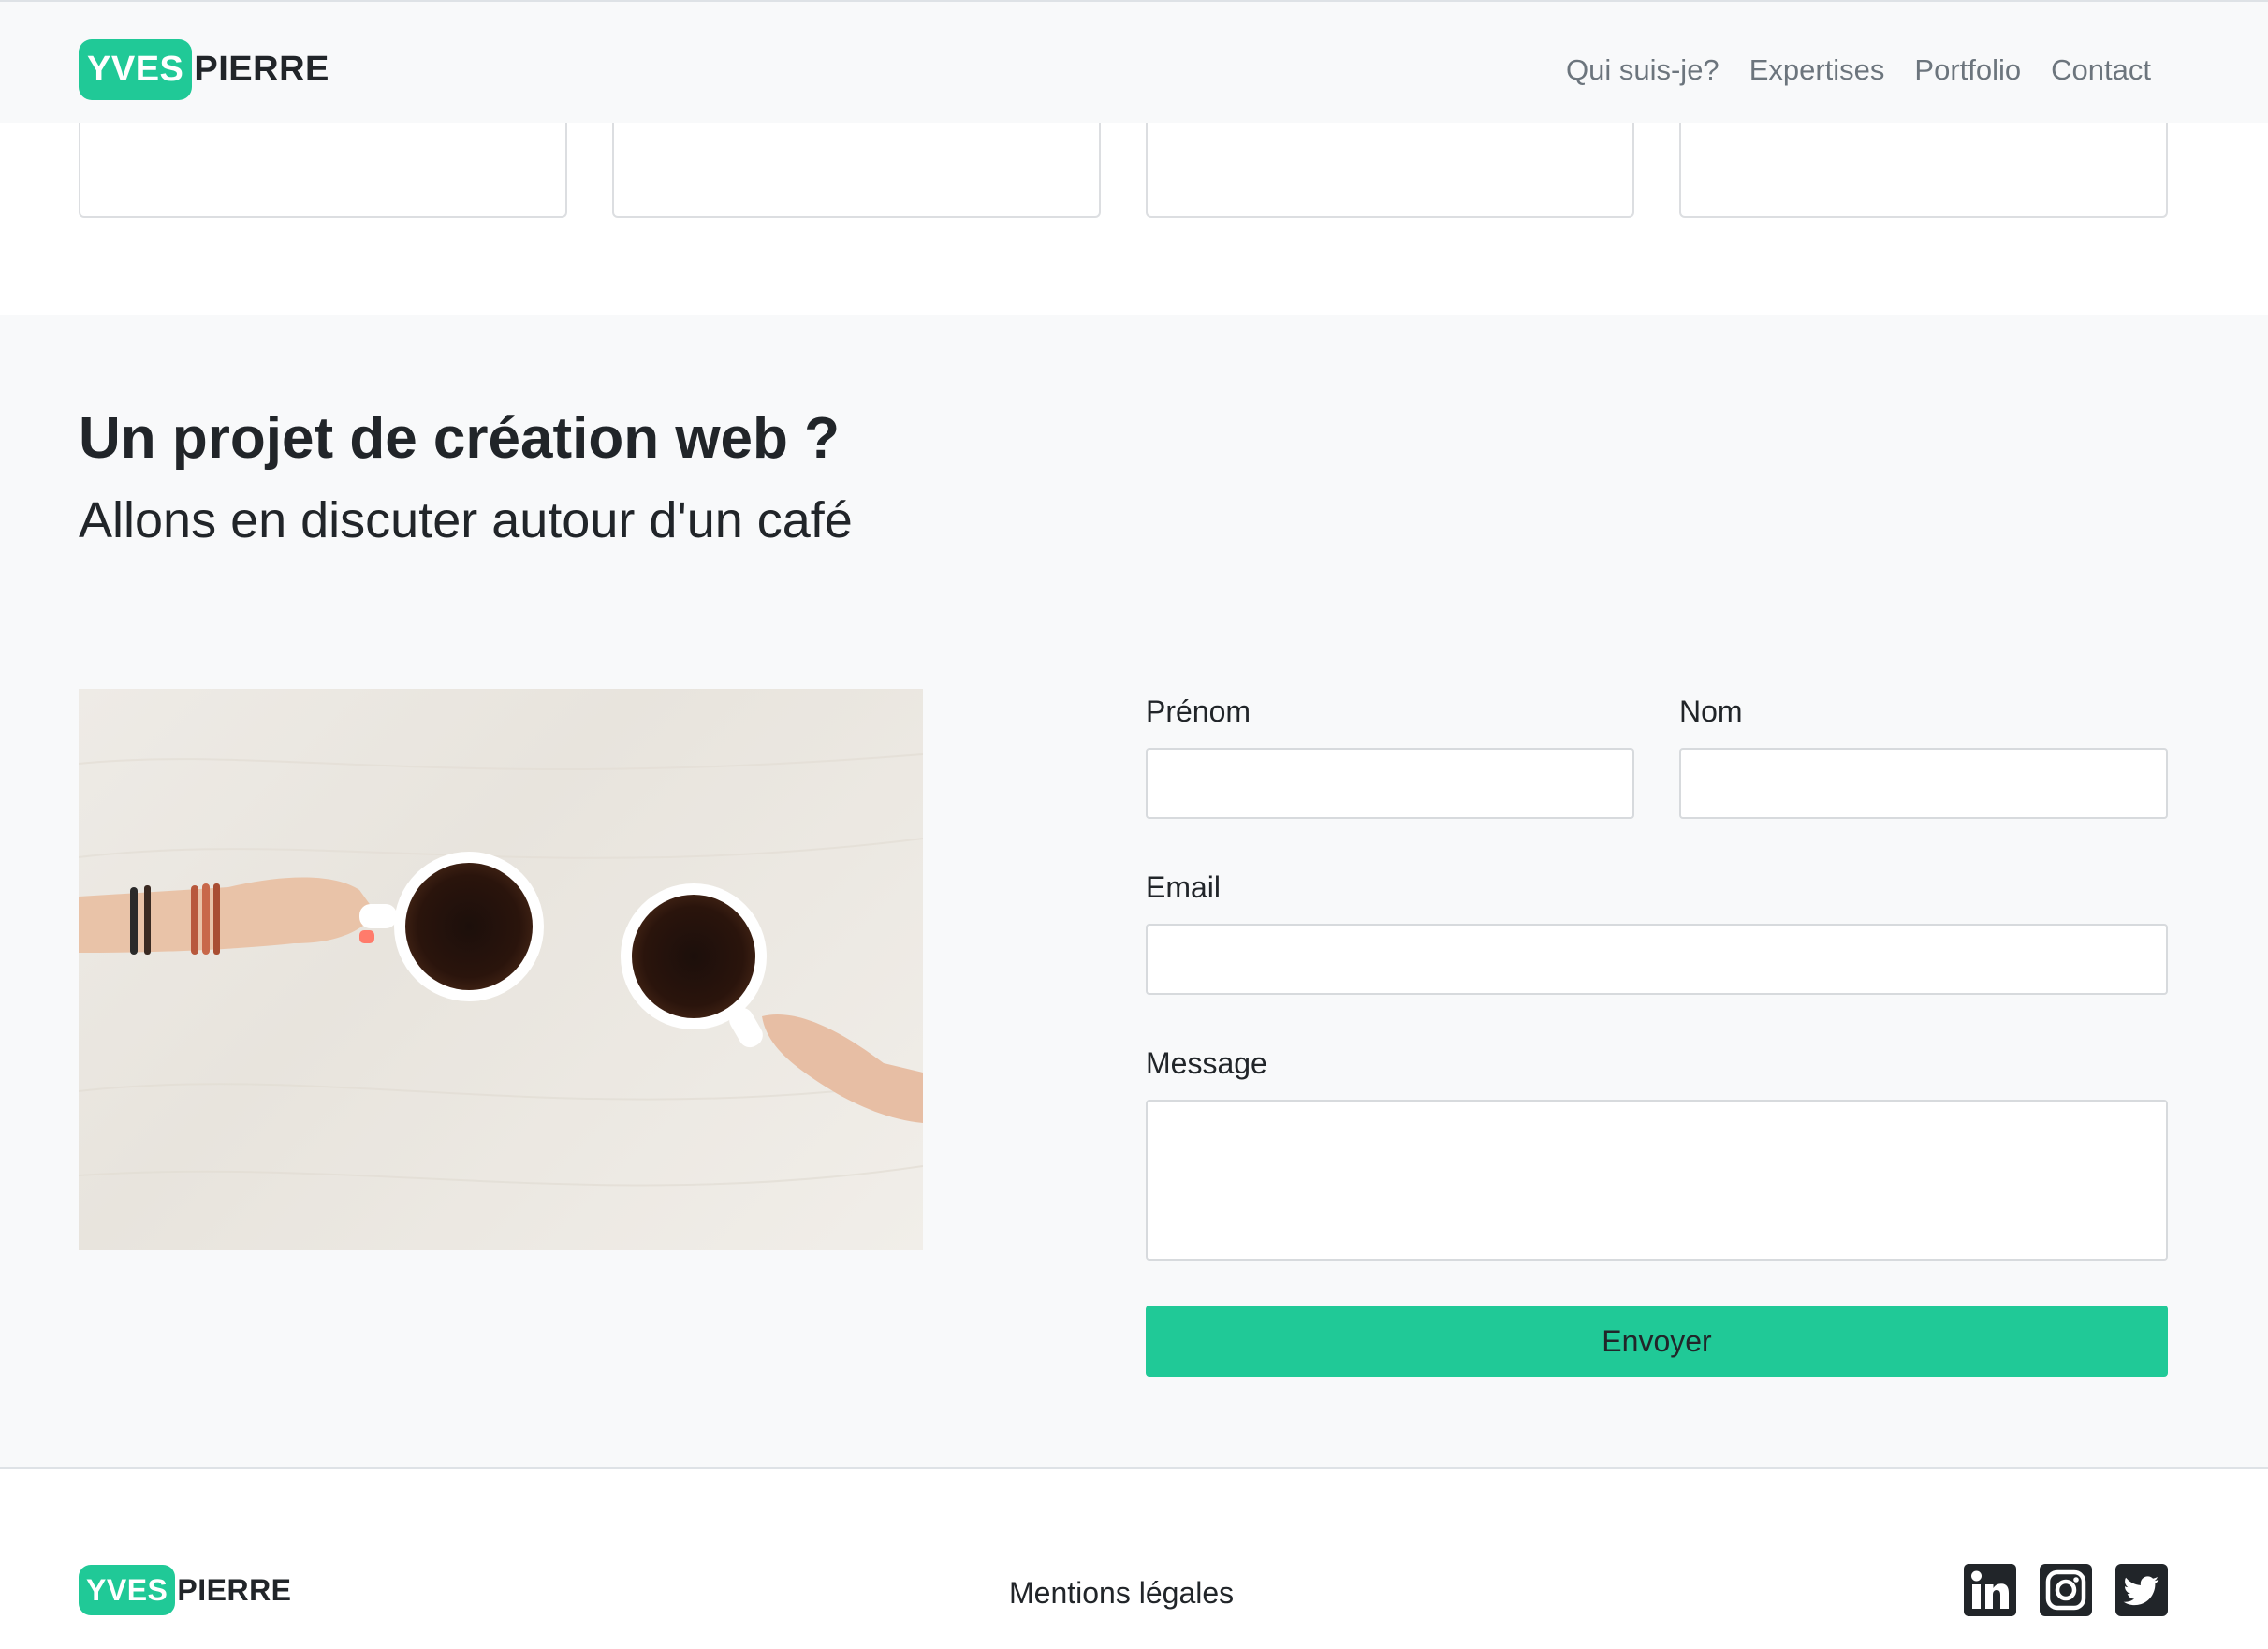  What do you see at coordinates (501, 969) in the screenshot?
I see `coffee-cups-image` at bounding box center [501, 969].